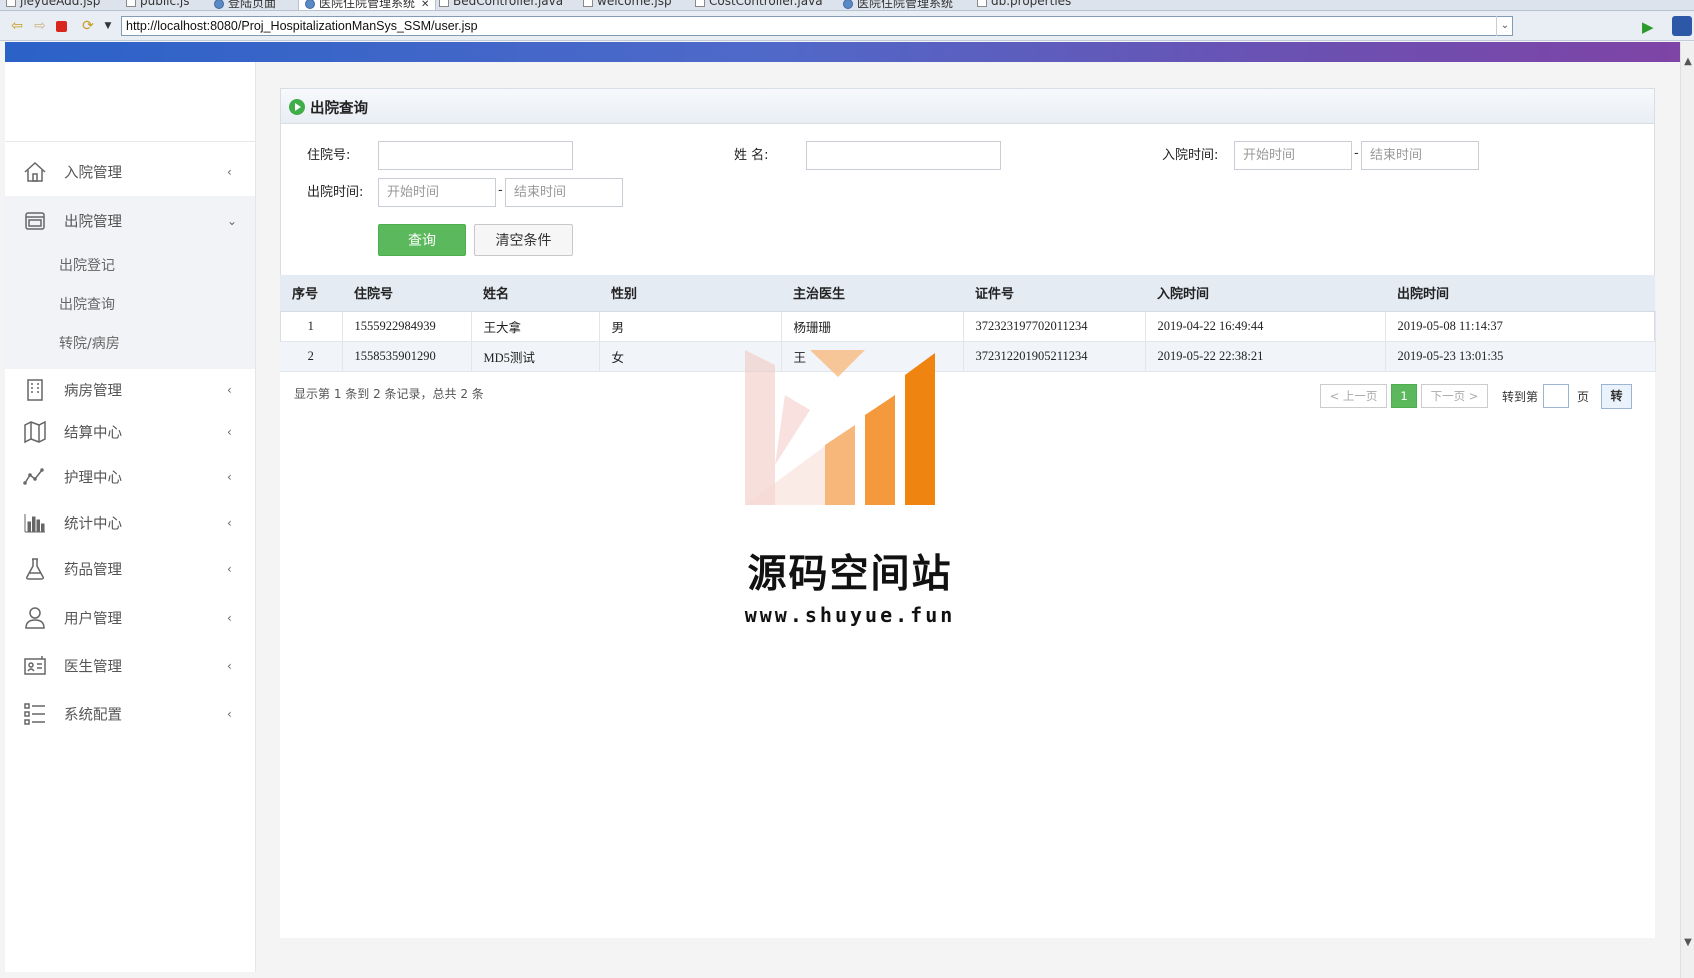  I want to click on scroll-up-icon: ▲, so click(1687, 61).